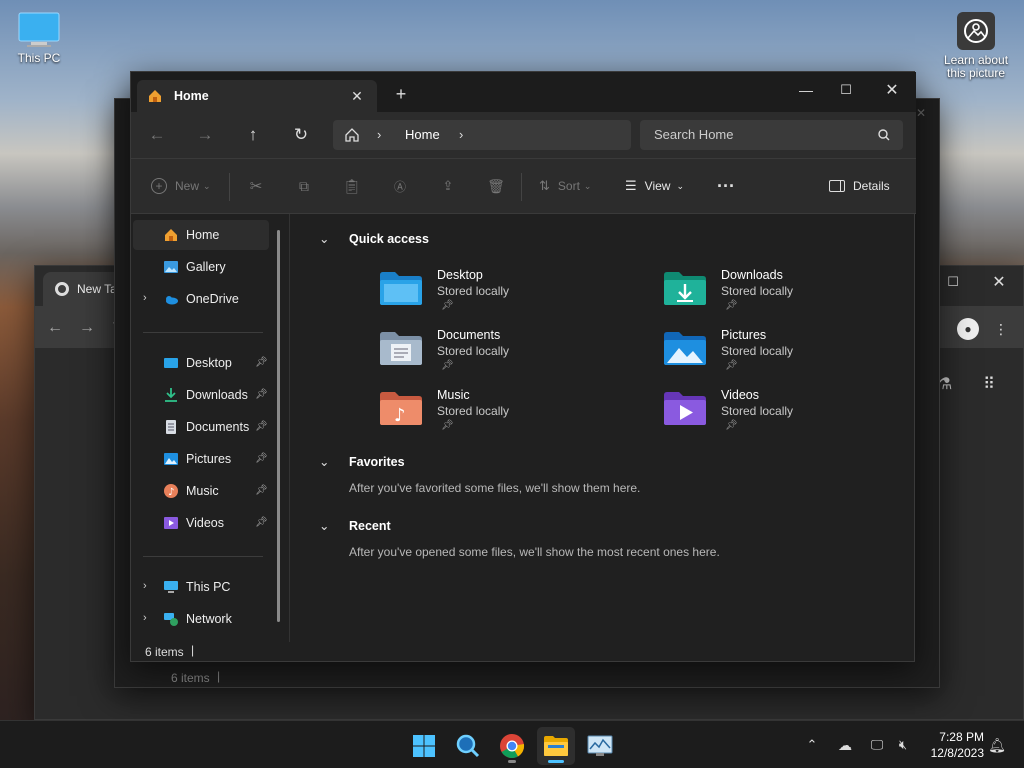  Describe the element at coordinates (400, 186) in the screenshot. I see `rename-icon: Ⓐ` at that location.